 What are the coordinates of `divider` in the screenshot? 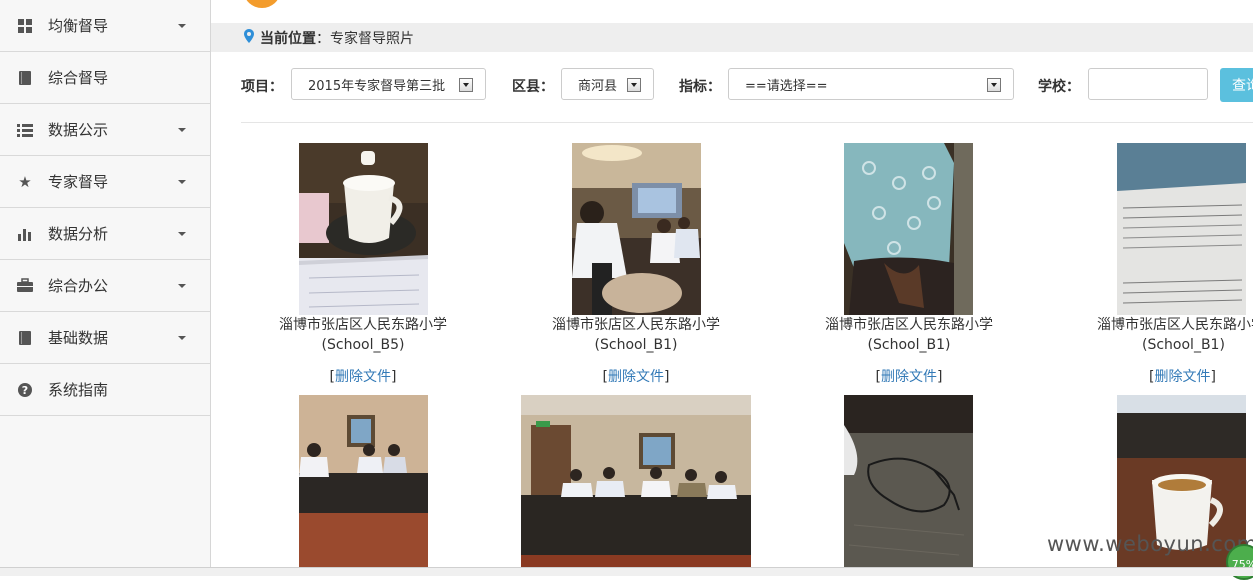 It's located at (747, 122).